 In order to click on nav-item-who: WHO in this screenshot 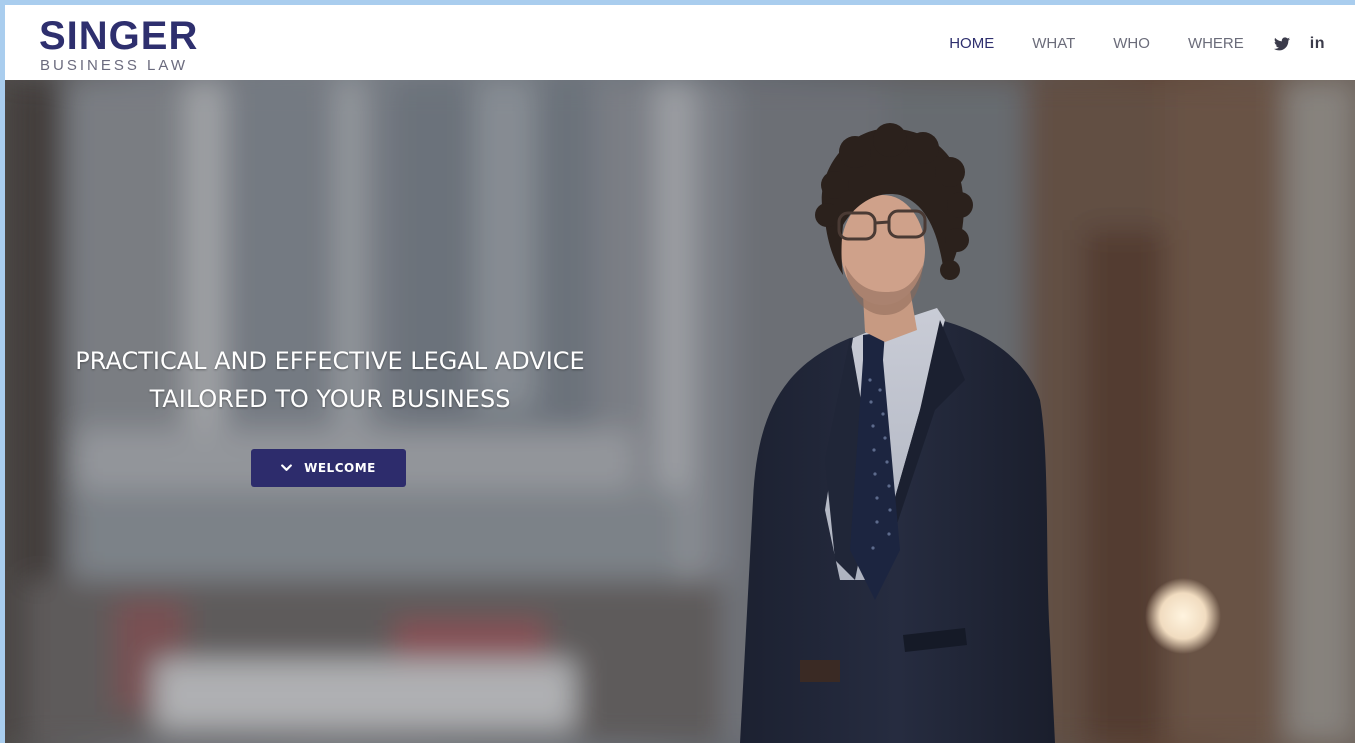, I will do `click(1131, 44)`.